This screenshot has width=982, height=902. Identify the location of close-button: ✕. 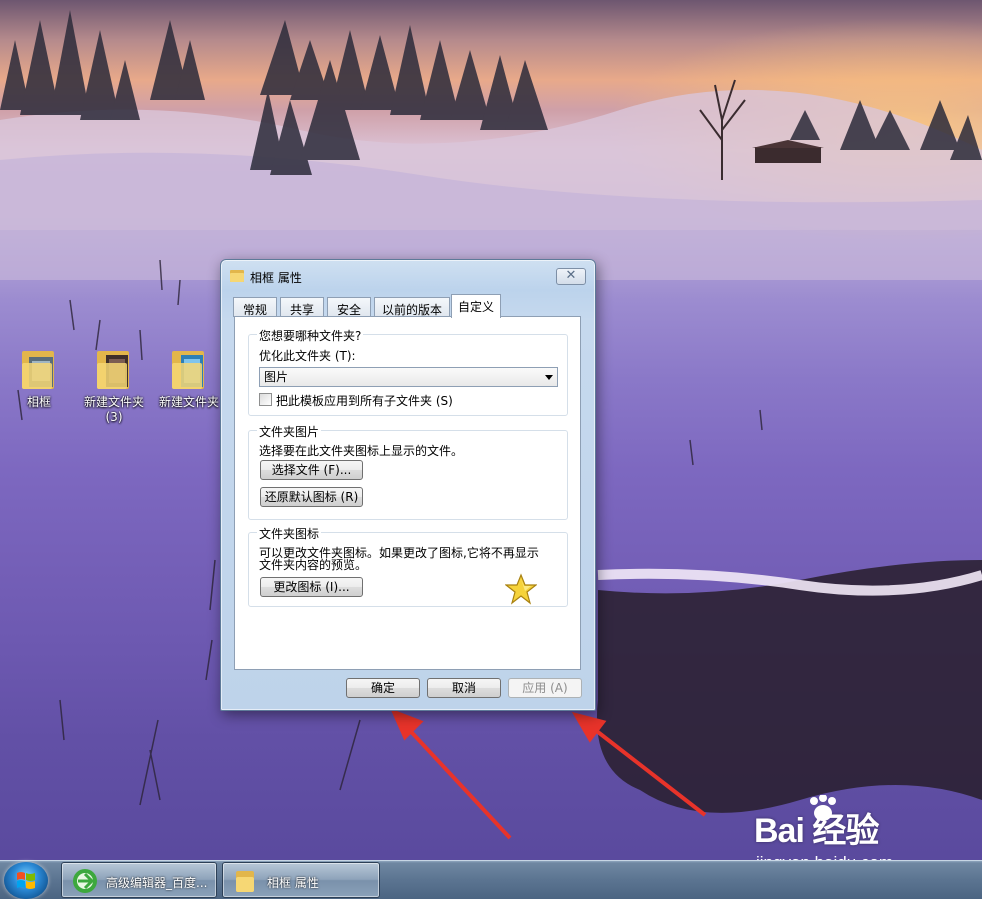
(571, 276).